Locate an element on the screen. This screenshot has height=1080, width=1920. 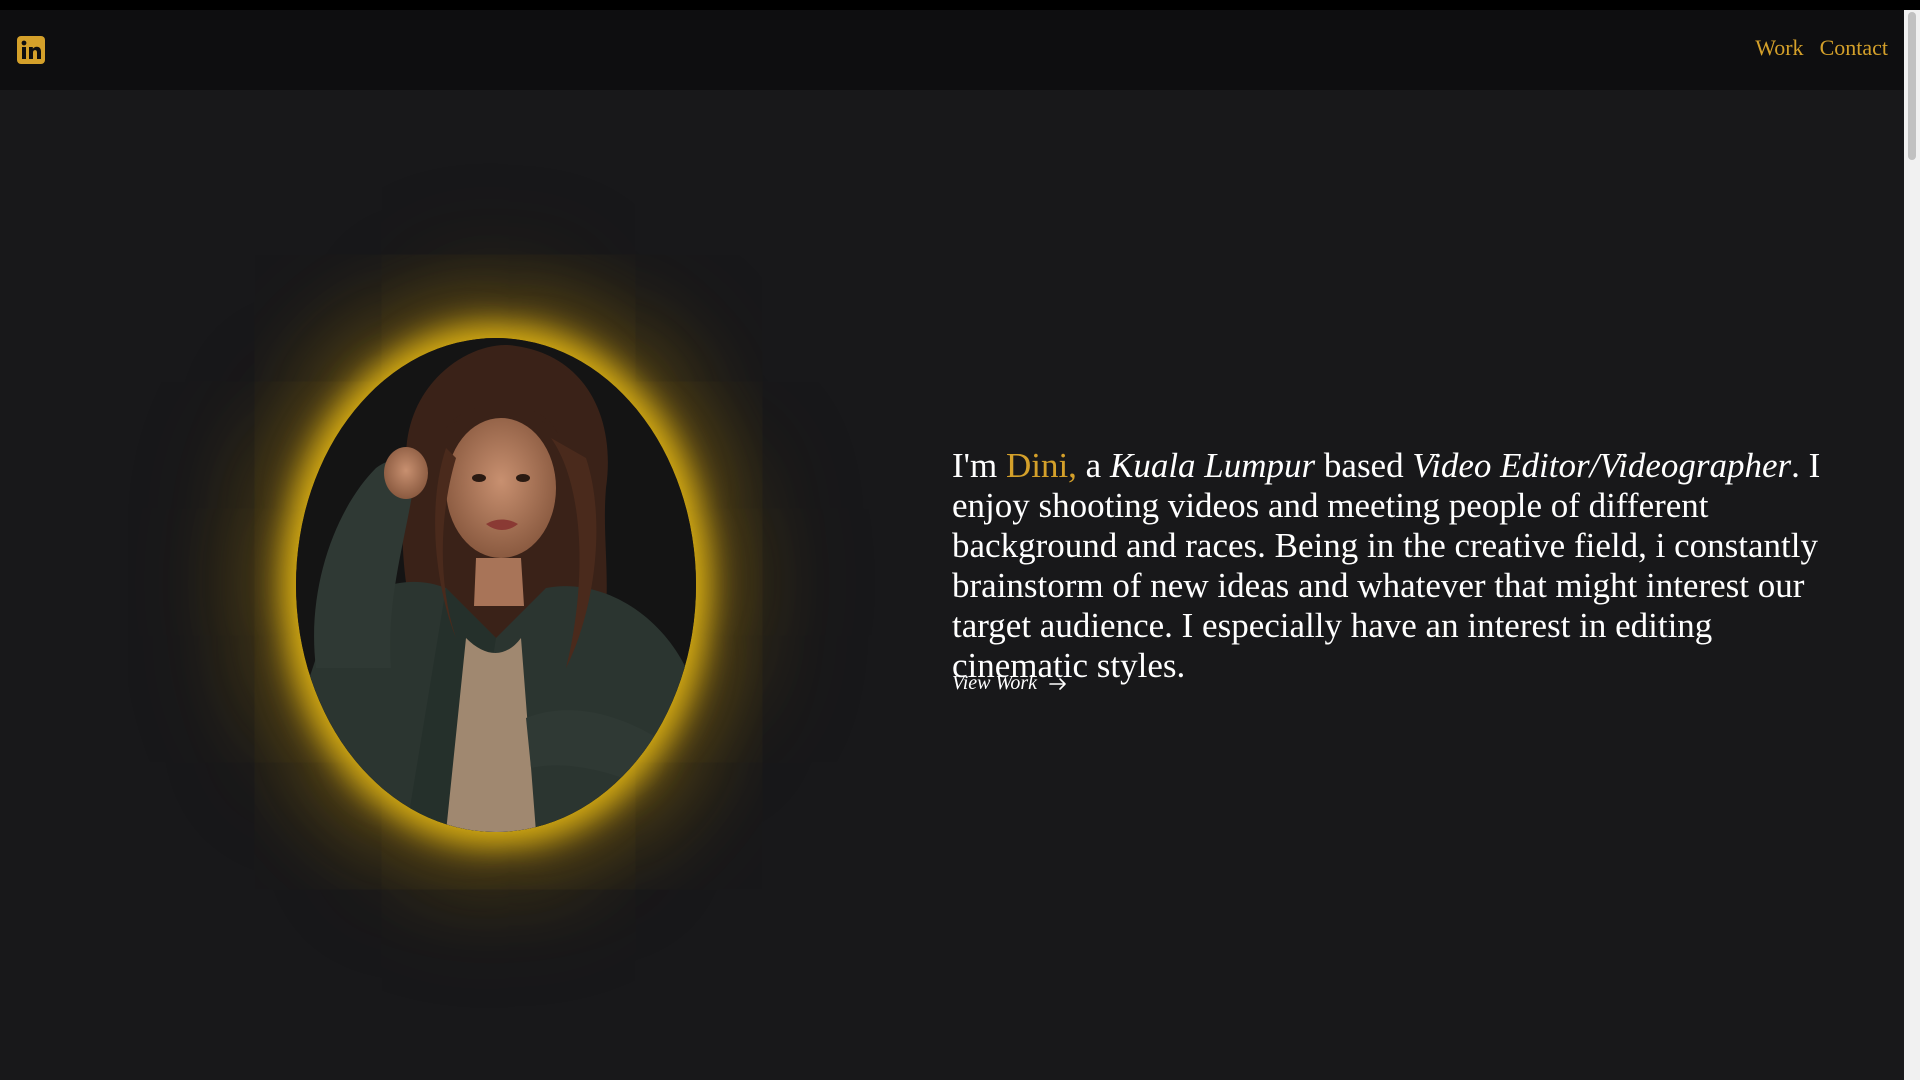
main-nav: Work Contact is located at coordinates (1821, 48).